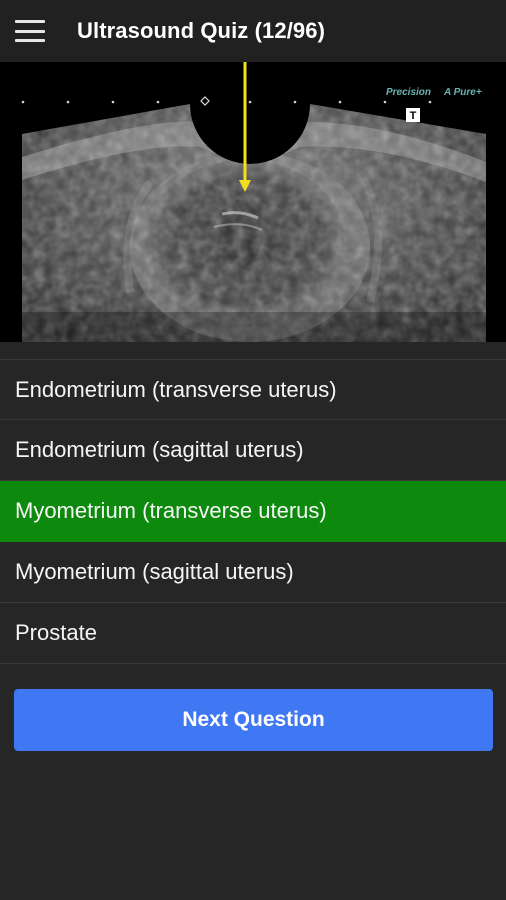 The width and height of the screenshot is (506, 900). Describe the element at coordinates (30, 21) in the screenshot. I see `menu-bar-top` at that location.